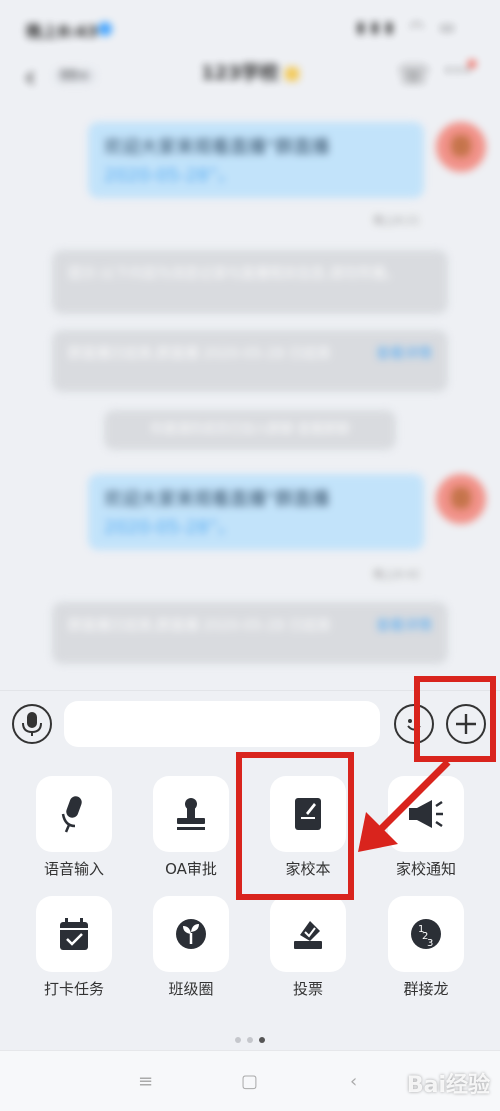 This screenshot has width=500, height=1111. Describe the element at coordinates (396, 574) in the screenshot. I see `message-time: 晚上8:42` at that location.